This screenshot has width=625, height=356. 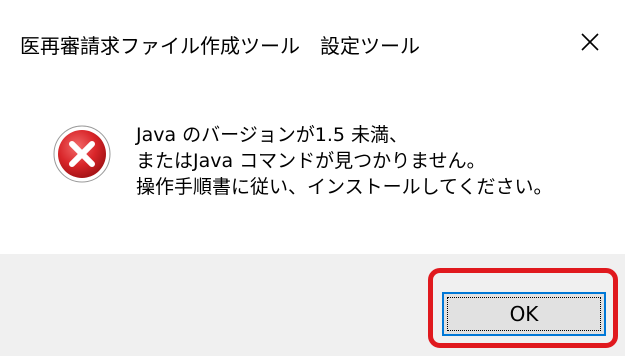 What do you see at coordinates (82, 154) in the screenshot?
I see `error-icon` at bounding box center [82, 154].